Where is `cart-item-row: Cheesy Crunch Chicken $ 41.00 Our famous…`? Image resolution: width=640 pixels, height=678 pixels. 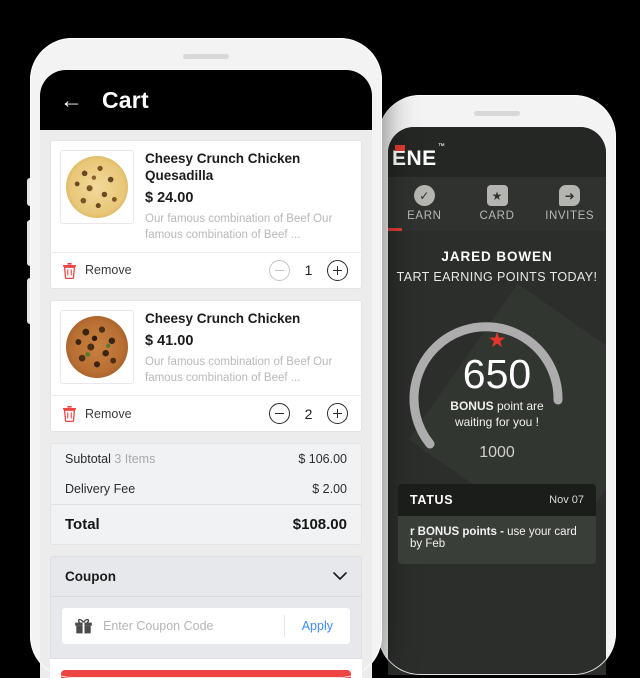 cart-item-row: Cheesy Crunch Chicken $ 41.00 Our famous… is located at coordinates (206, 365).